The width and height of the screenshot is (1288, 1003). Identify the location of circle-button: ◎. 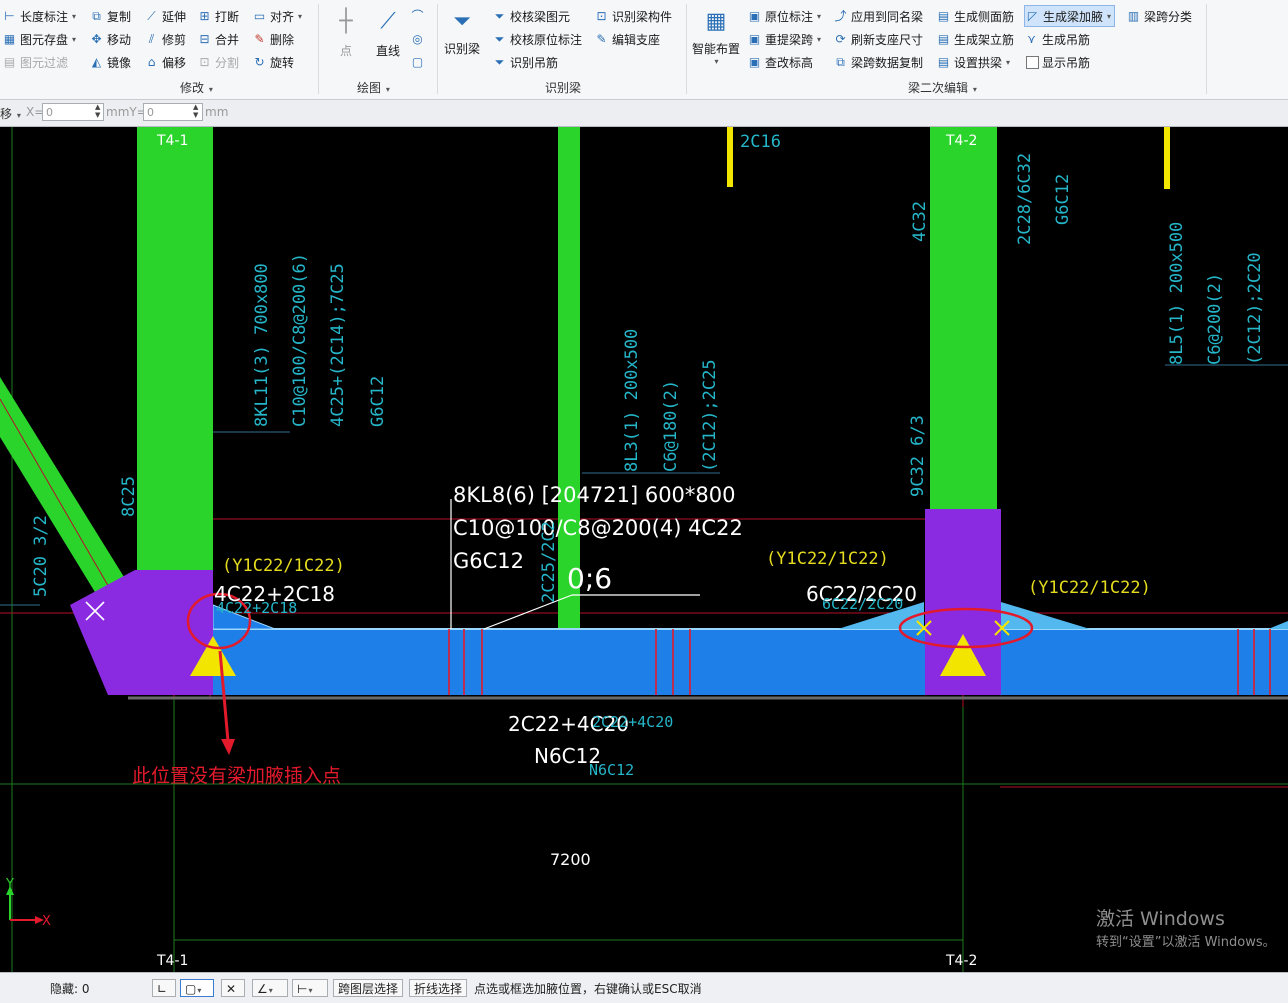
(417, 39).